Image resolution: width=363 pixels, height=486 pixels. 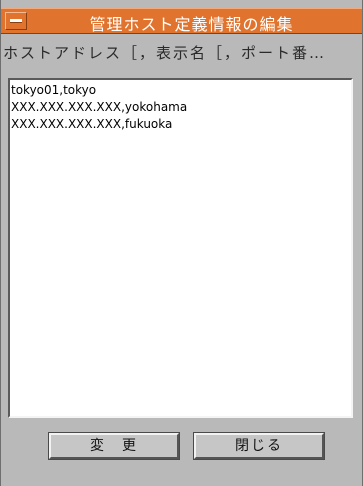 I want to click on window-title: 管理ホスト定義情報の編集, so click(x=191, y=24).